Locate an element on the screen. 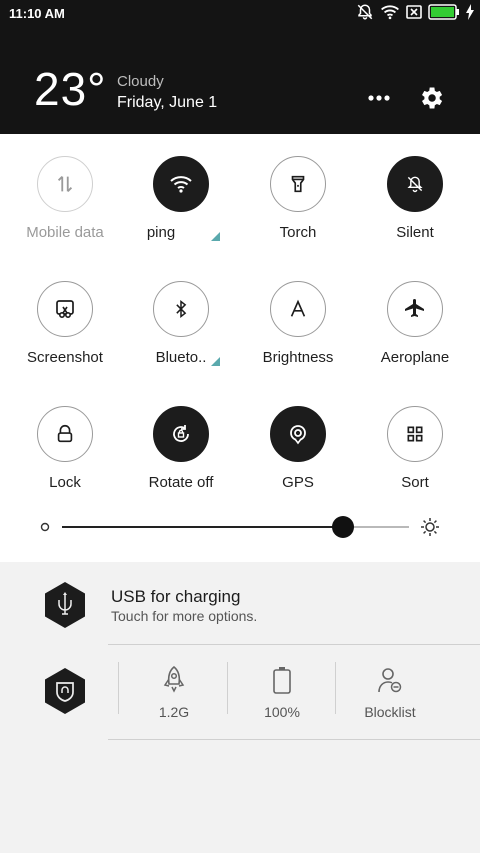 The width and height of the screenshot is (480, 853). battery-tool: 100% is located at coordinates (282, 692).